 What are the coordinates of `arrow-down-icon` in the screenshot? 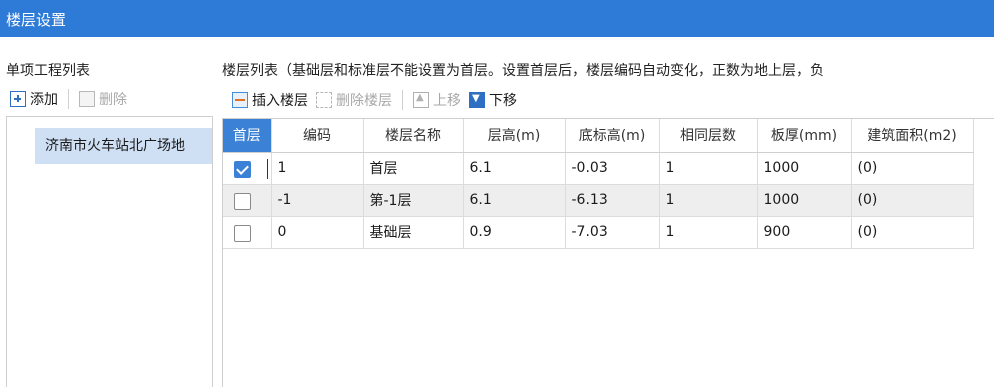 It's located at (477, 100).